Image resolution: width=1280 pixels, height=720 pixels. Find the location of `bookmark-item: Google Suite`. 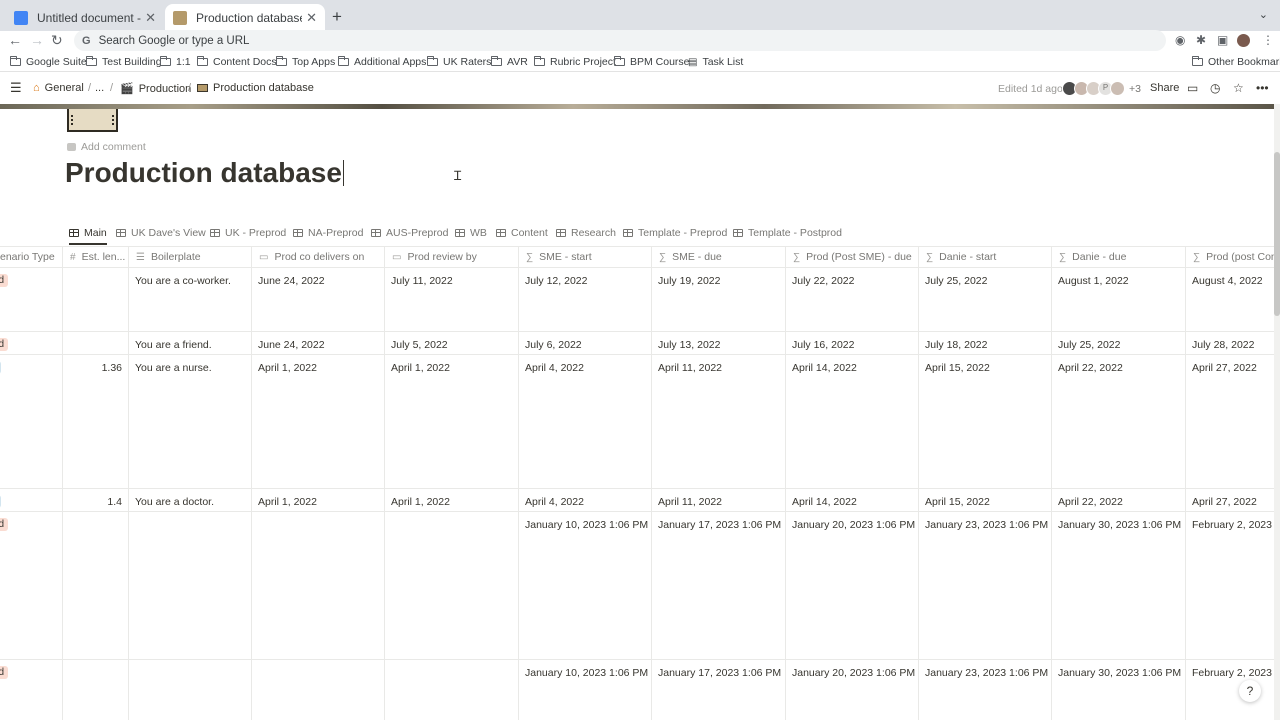

bookmark-item: Google Suite is located at coordinates (48, 62).